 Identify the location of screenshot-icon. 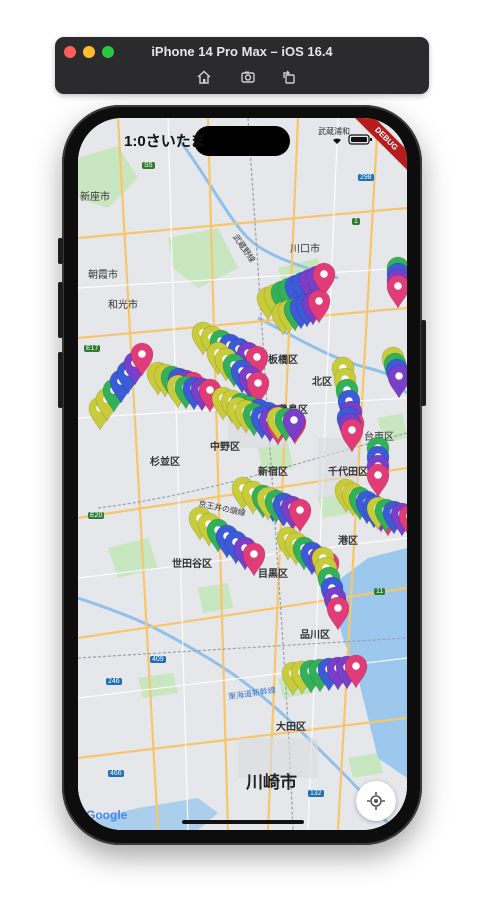
(248, 77).